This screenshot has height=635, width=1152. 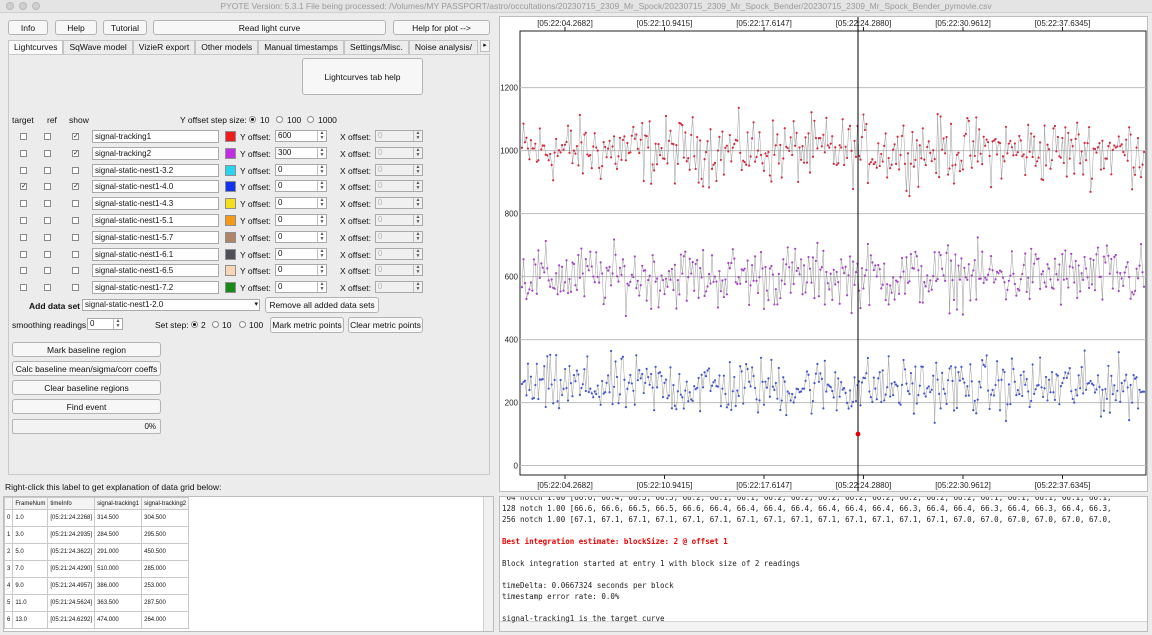 What do you see at coordinates (118, 503) in the screenshot?
I see `grid-column-header: signal-tracking1` at bounding box center [118, 503].